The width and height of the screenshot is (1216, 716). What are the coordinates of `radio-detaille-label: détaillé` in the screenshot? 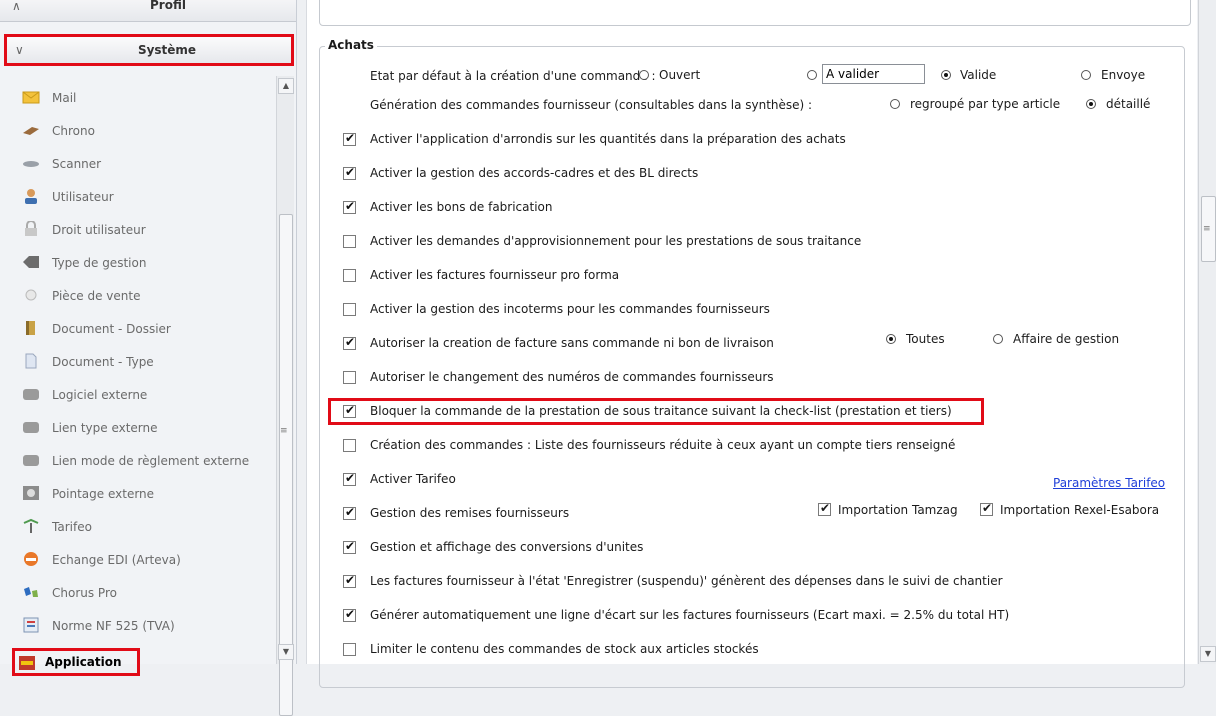 It's located at (1128, 104).